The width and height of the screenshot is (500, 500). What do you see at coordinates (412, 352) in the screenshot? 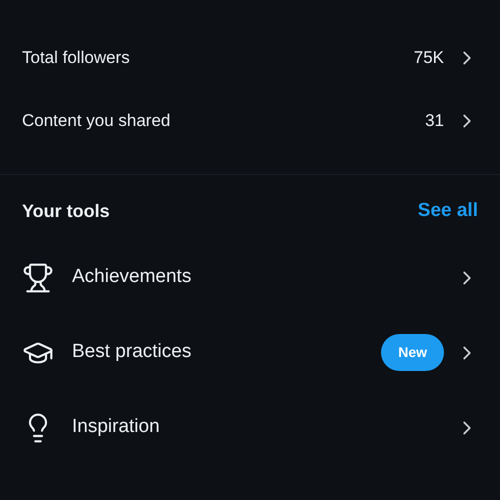
I see `new-badge: New` at bounding box center [412, 352].